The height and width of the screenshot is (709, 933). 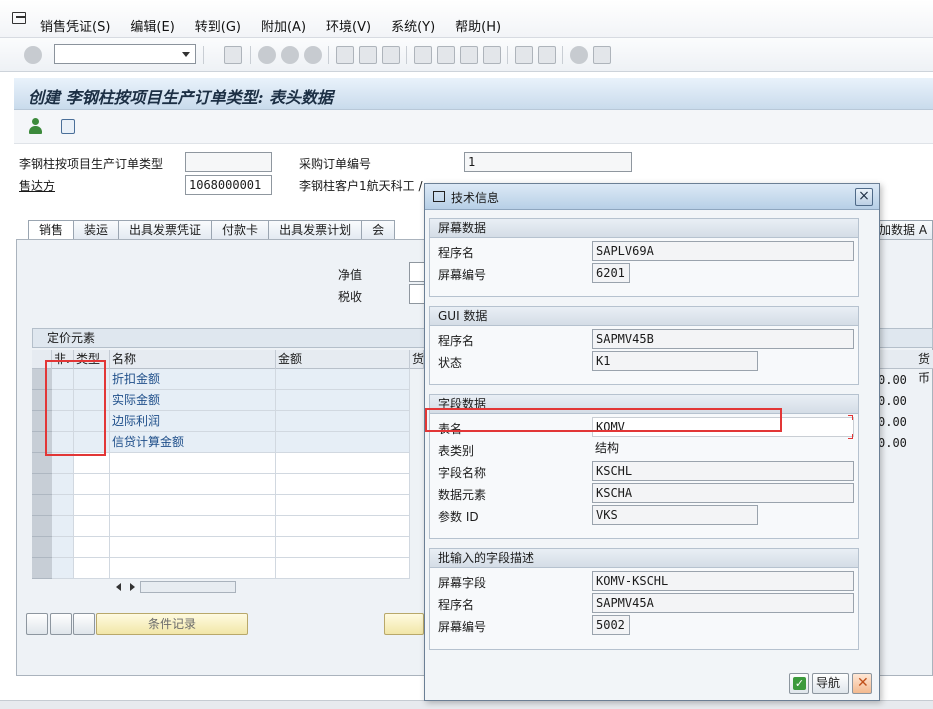 I want to click on gui-status-field: K1, so click(x=675, y=361).